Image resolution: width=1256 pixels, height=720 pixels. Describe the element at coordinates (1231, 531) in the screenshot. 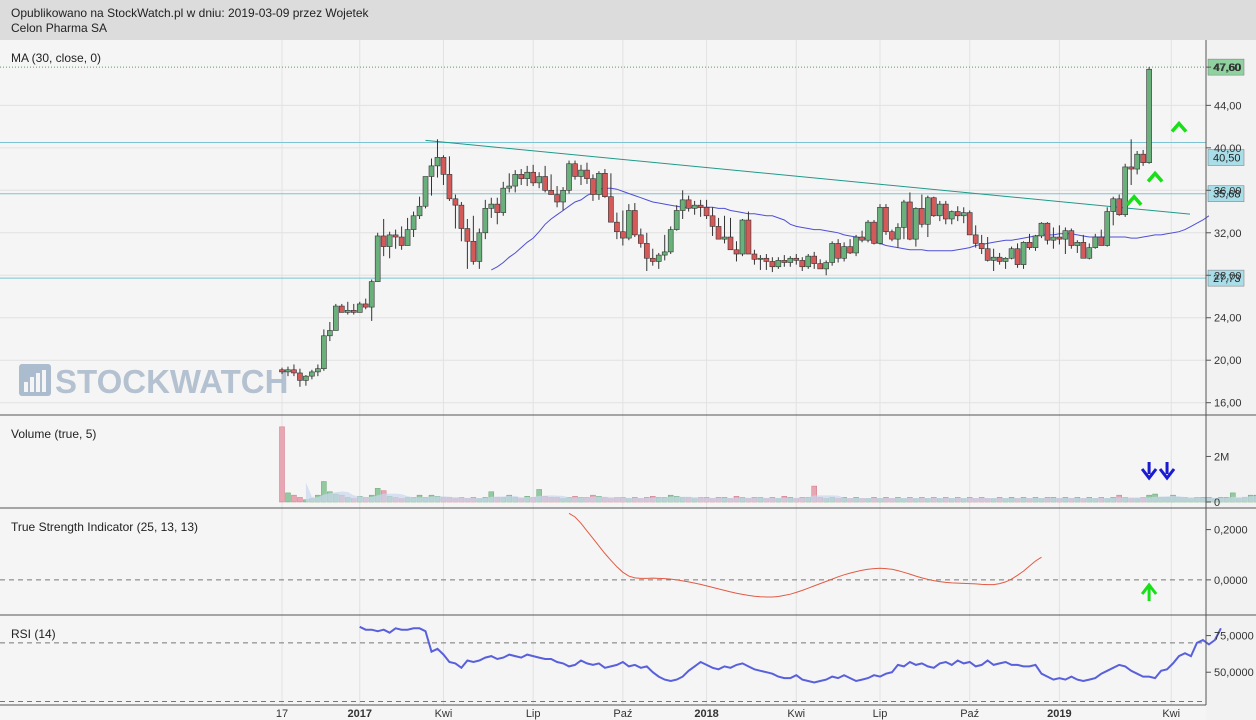

I see `tsi-tick-label: 0,2000` at that location.